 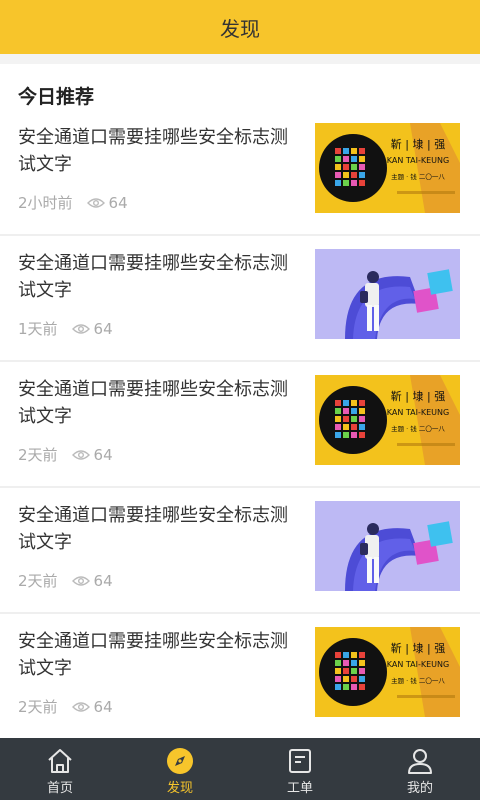 What do you see at coordinates (38, 329) in the screenshot?
I see `article-time: 1天前` at bounding box center [38, 329].